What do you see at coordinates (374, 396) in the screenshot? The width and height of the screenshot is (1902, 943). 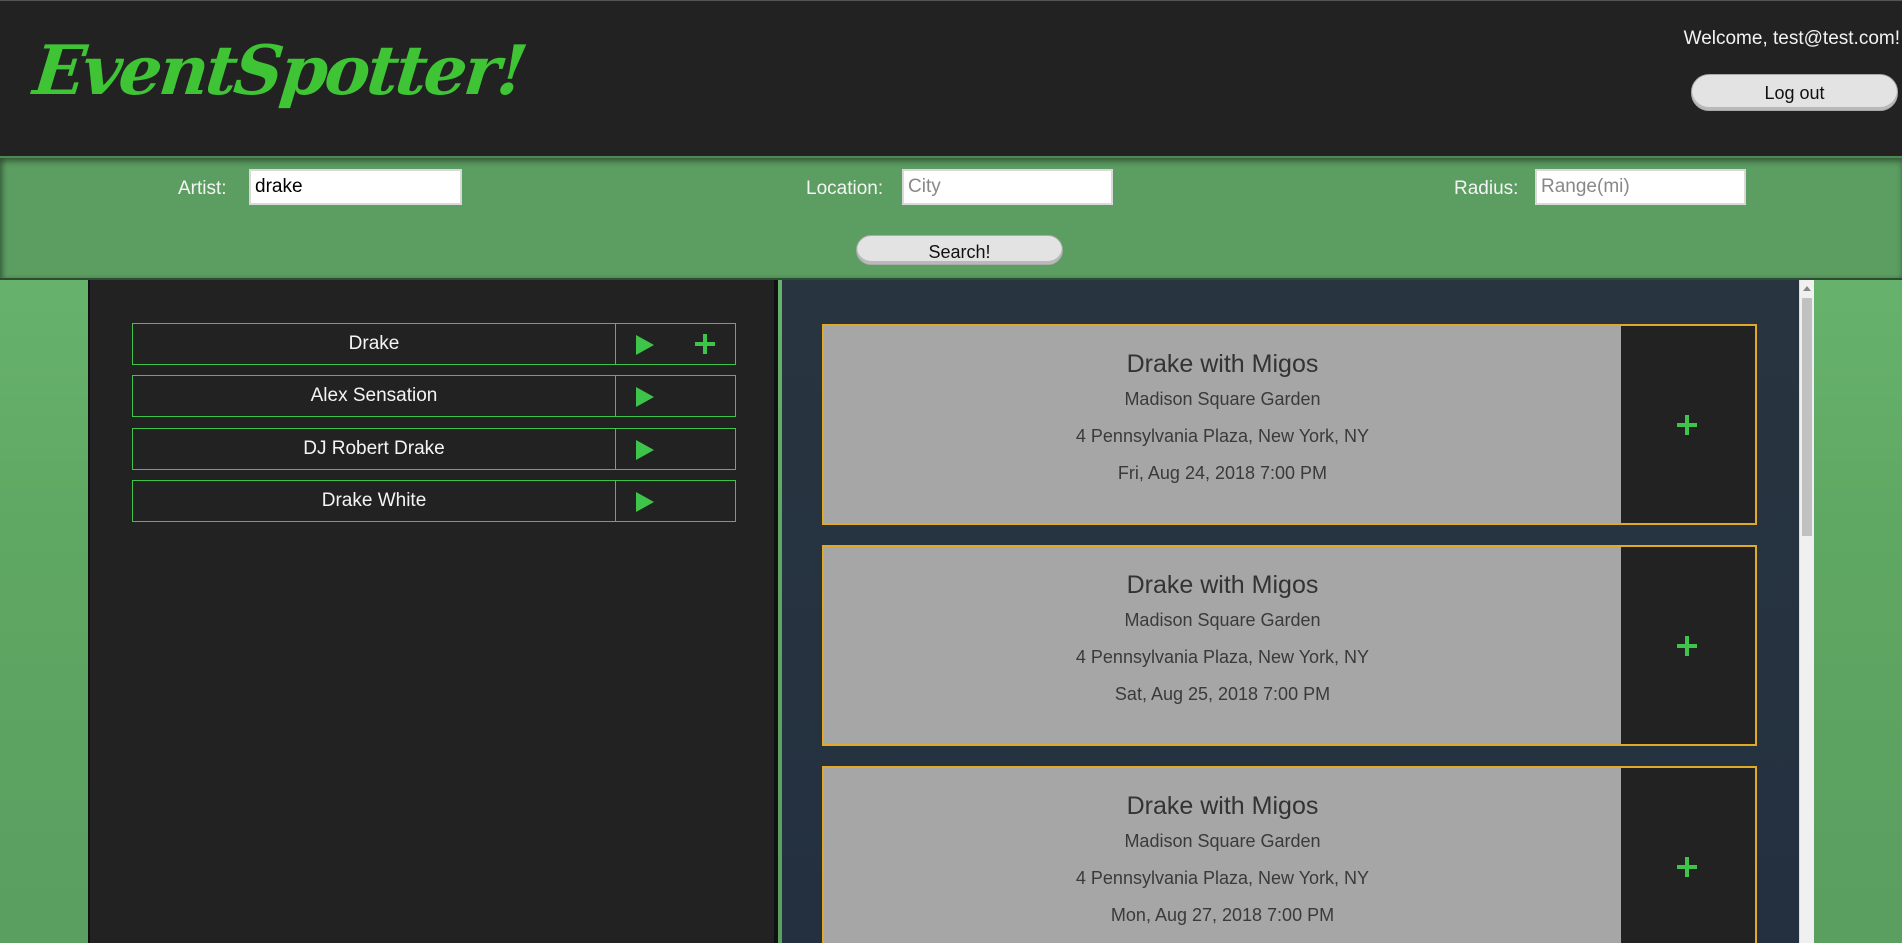 I see `artist-name: Alex Sensation` at bounding box center [374, 396].